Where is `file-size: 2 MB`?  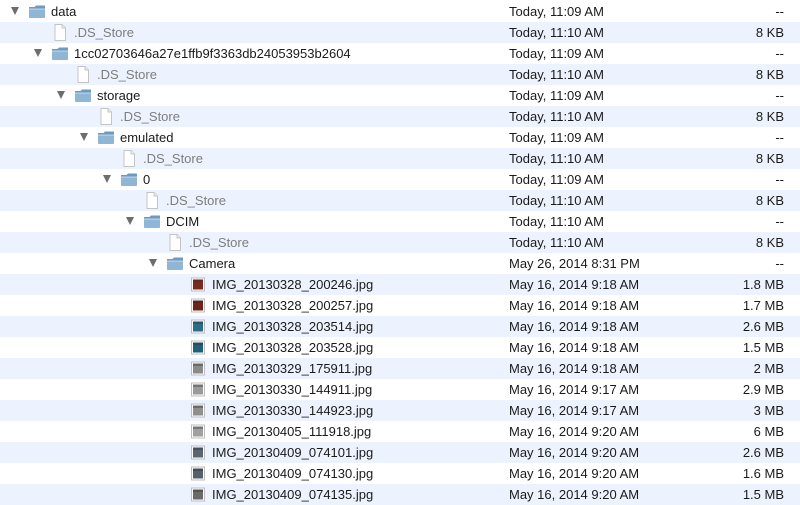 file-size: 2 MB is located at coordinates (768, 368).